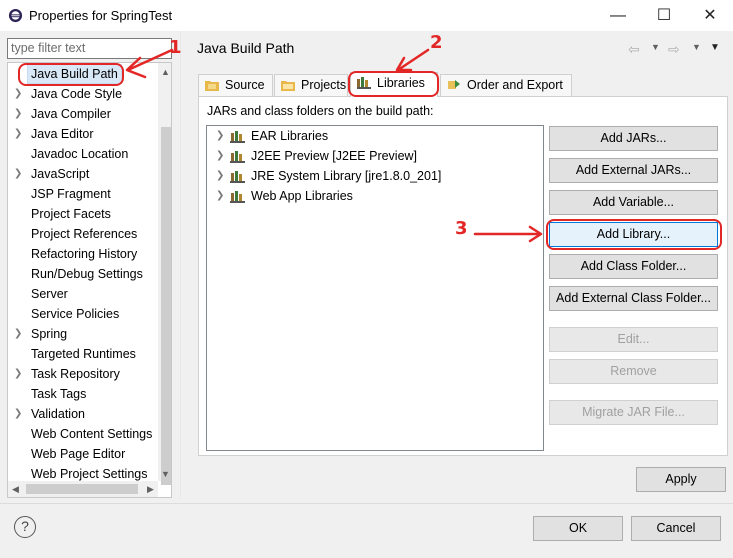 The width and height of the screenshot is (733, 558). I want to click on tree-item-project-facets: Project Facets, so click(83, 214).